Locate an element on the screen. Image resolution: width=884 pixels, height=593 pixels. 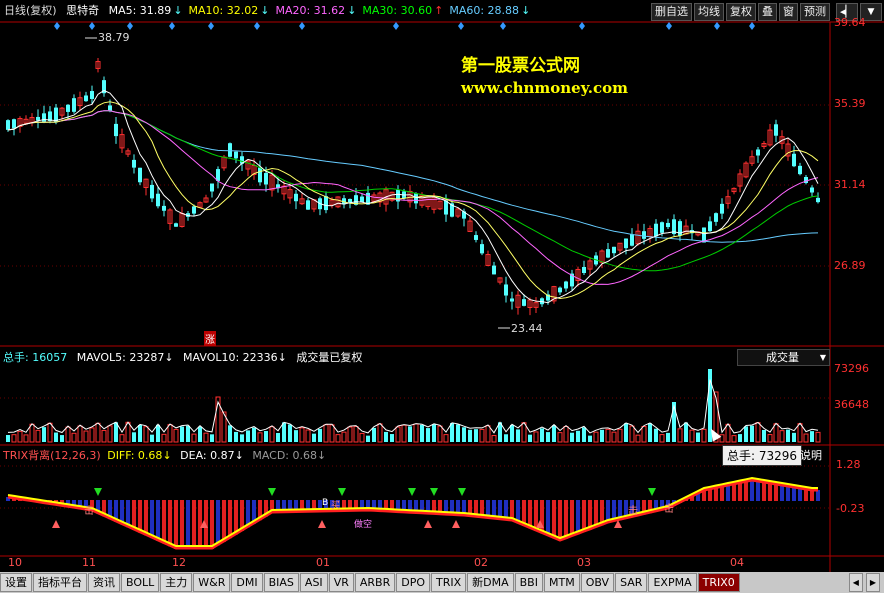
tab-sar: SAR is located at coordinates (631, 582).